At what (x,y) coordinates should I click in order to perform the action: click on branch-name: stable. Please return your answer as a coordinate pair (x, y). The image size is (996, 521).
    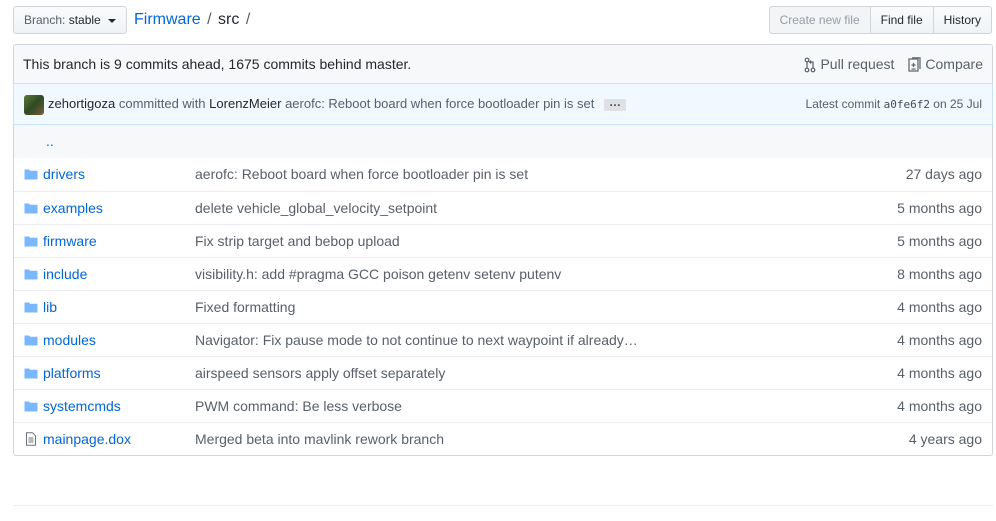
    Looking at the image, I should click on (84, 20).